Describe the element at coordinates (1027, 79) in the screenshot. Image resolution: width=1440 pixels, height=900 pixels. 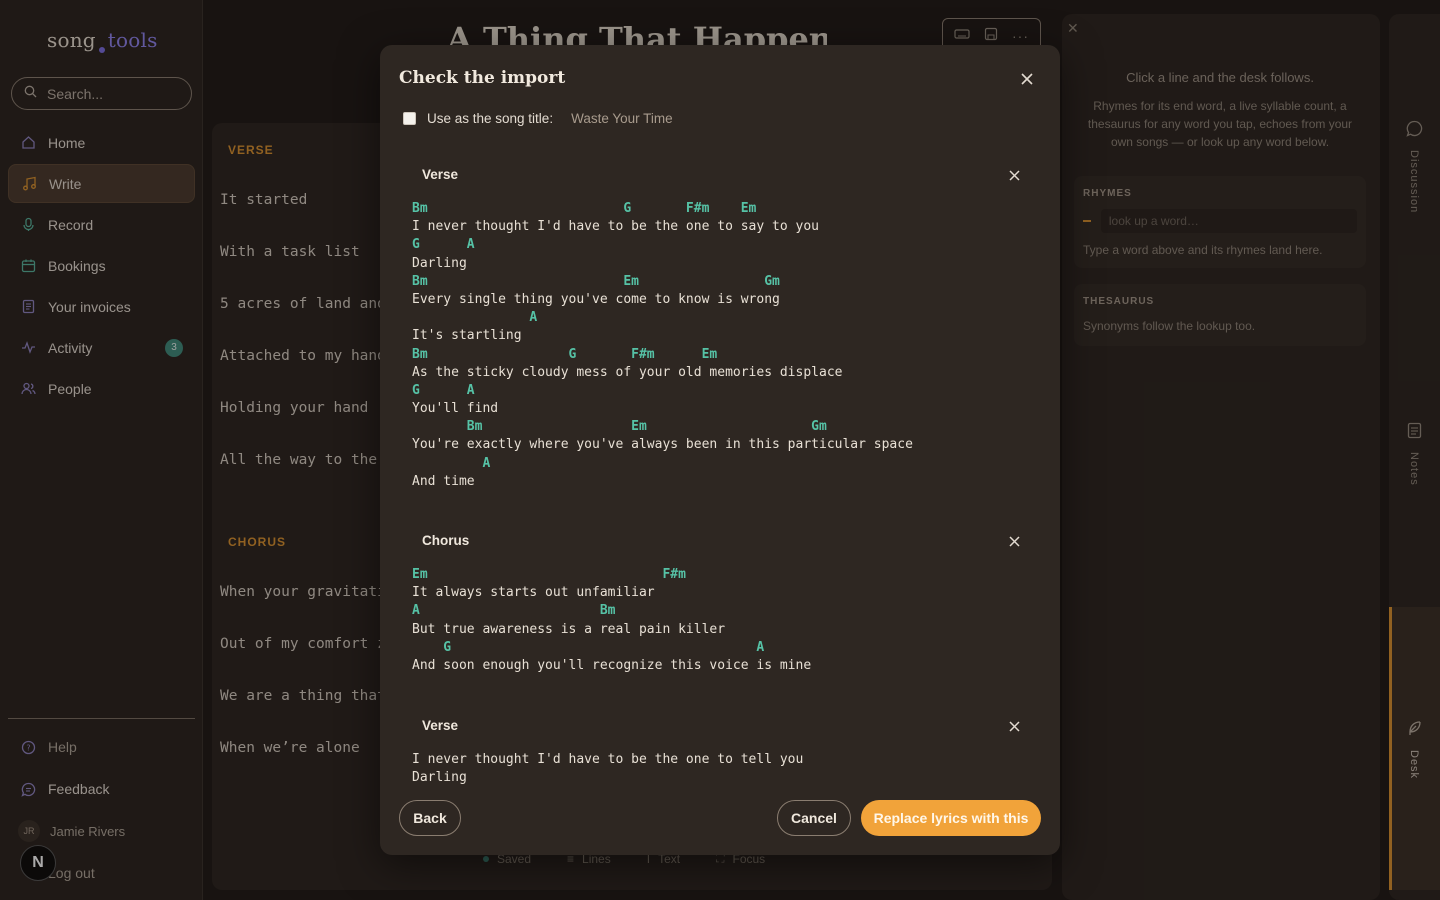
I see `close-icon` at that location.